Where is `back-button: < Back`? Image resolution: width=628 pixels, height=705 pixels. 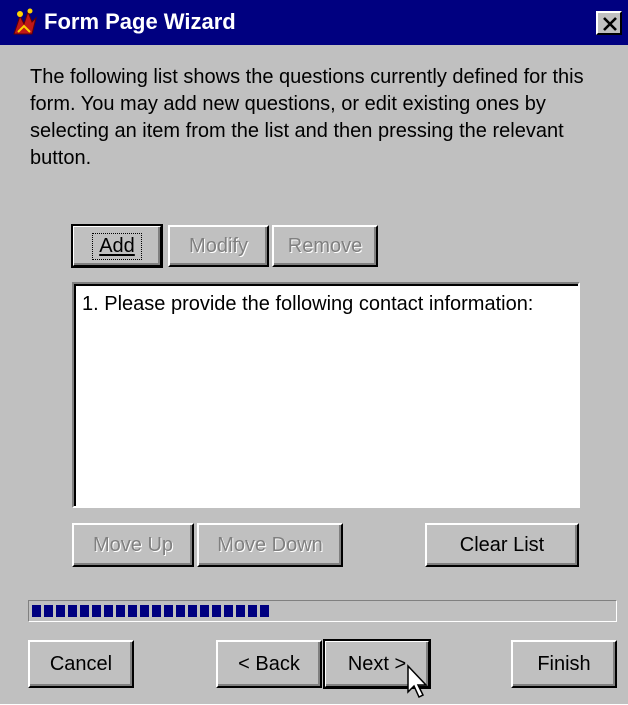
back-button: < Back is located at coordinates (269, 664).